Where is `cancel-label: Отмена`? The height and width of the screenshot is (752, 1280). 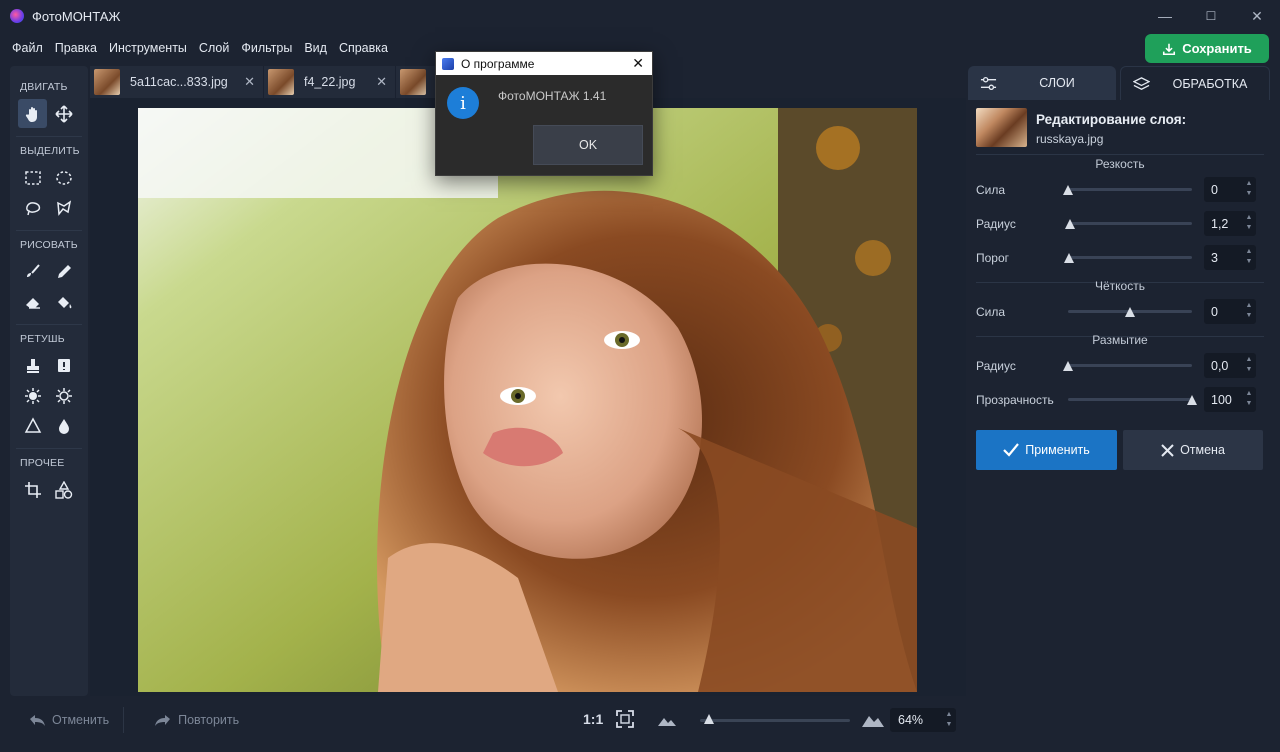 cancel-label: Отмена is located at coordinates (1202, 450).